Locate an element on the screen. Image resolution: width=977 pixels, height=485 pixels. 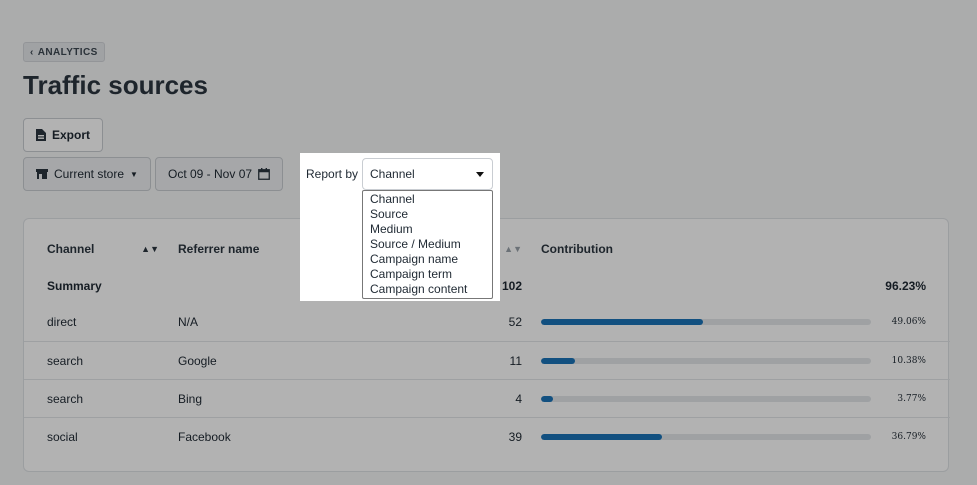
report-by-option: Source / Medium is located at coordinates (427, 244).